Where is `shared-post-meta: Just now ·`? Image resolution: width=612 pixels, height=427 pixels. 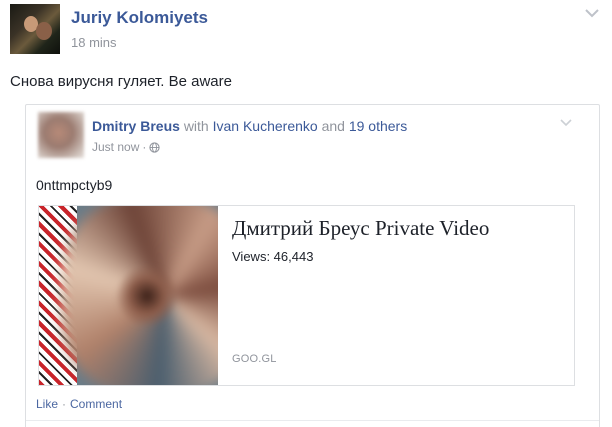
shared-post-meta: Just now · is located at coordinates (126, 147).